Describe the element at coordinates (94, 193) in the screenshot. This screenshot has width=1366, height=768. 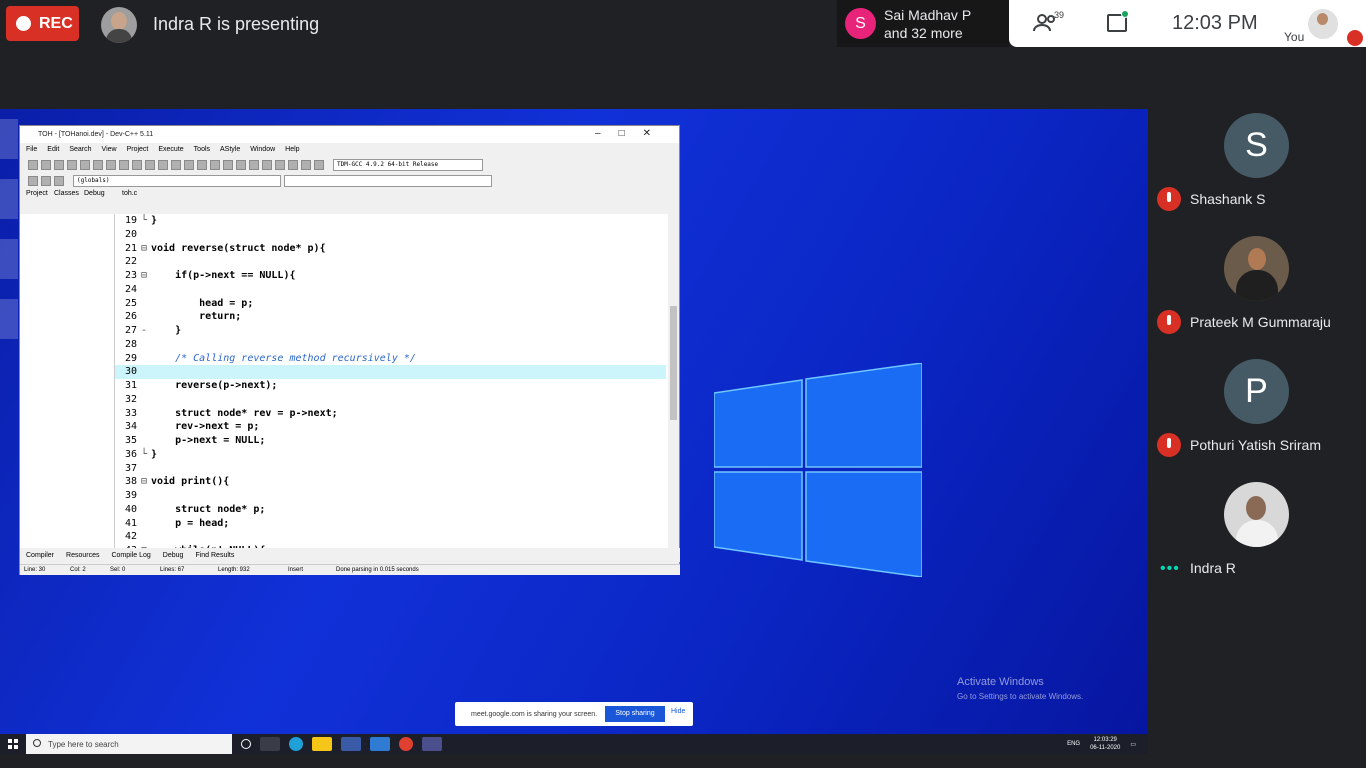
I see `tab-debug: Debug` at that location.